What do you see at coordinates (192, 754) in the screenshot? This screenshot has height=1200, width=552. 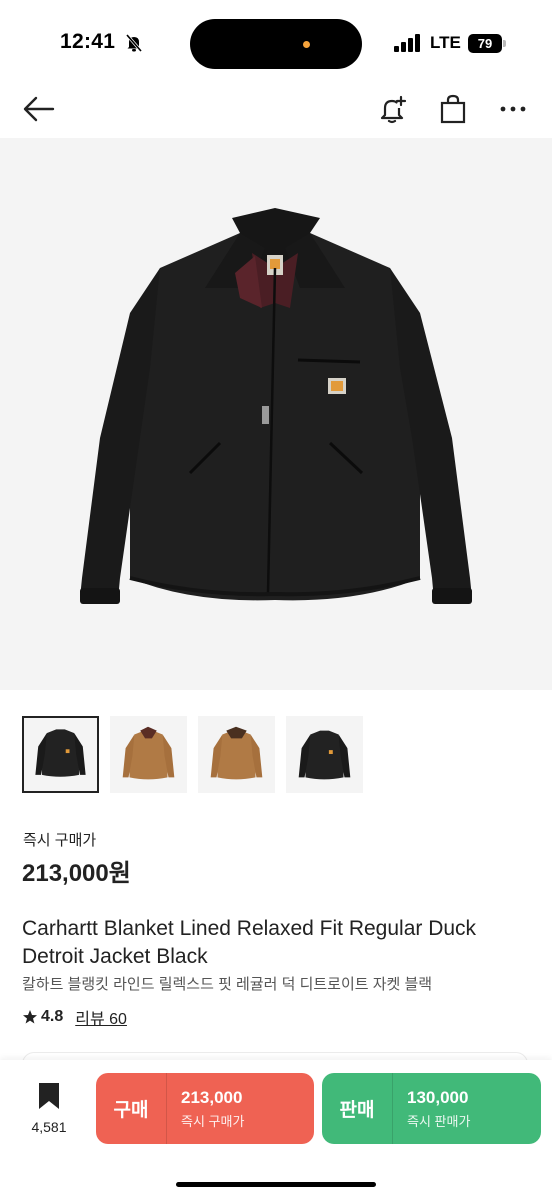 I see `thumbnail-list` at bounding box center [192, 754].